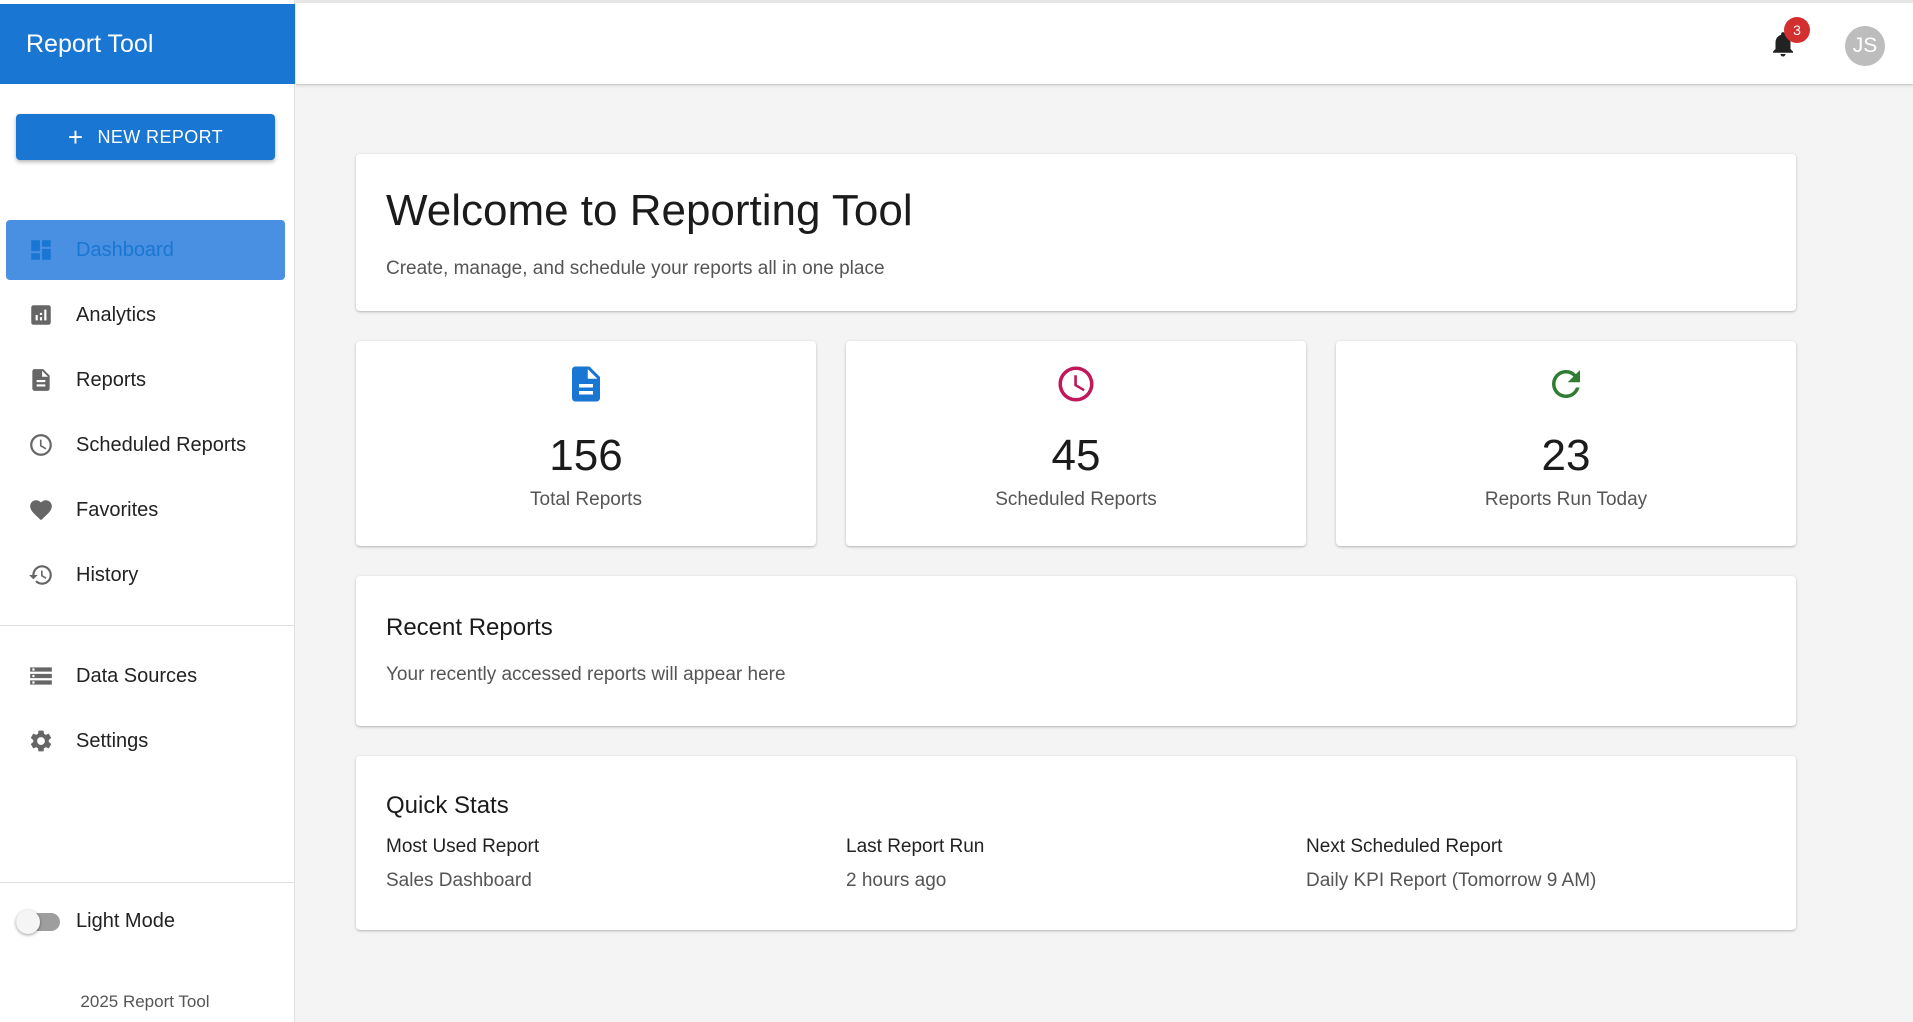  I want to click on history-icon, so click(41, 575).